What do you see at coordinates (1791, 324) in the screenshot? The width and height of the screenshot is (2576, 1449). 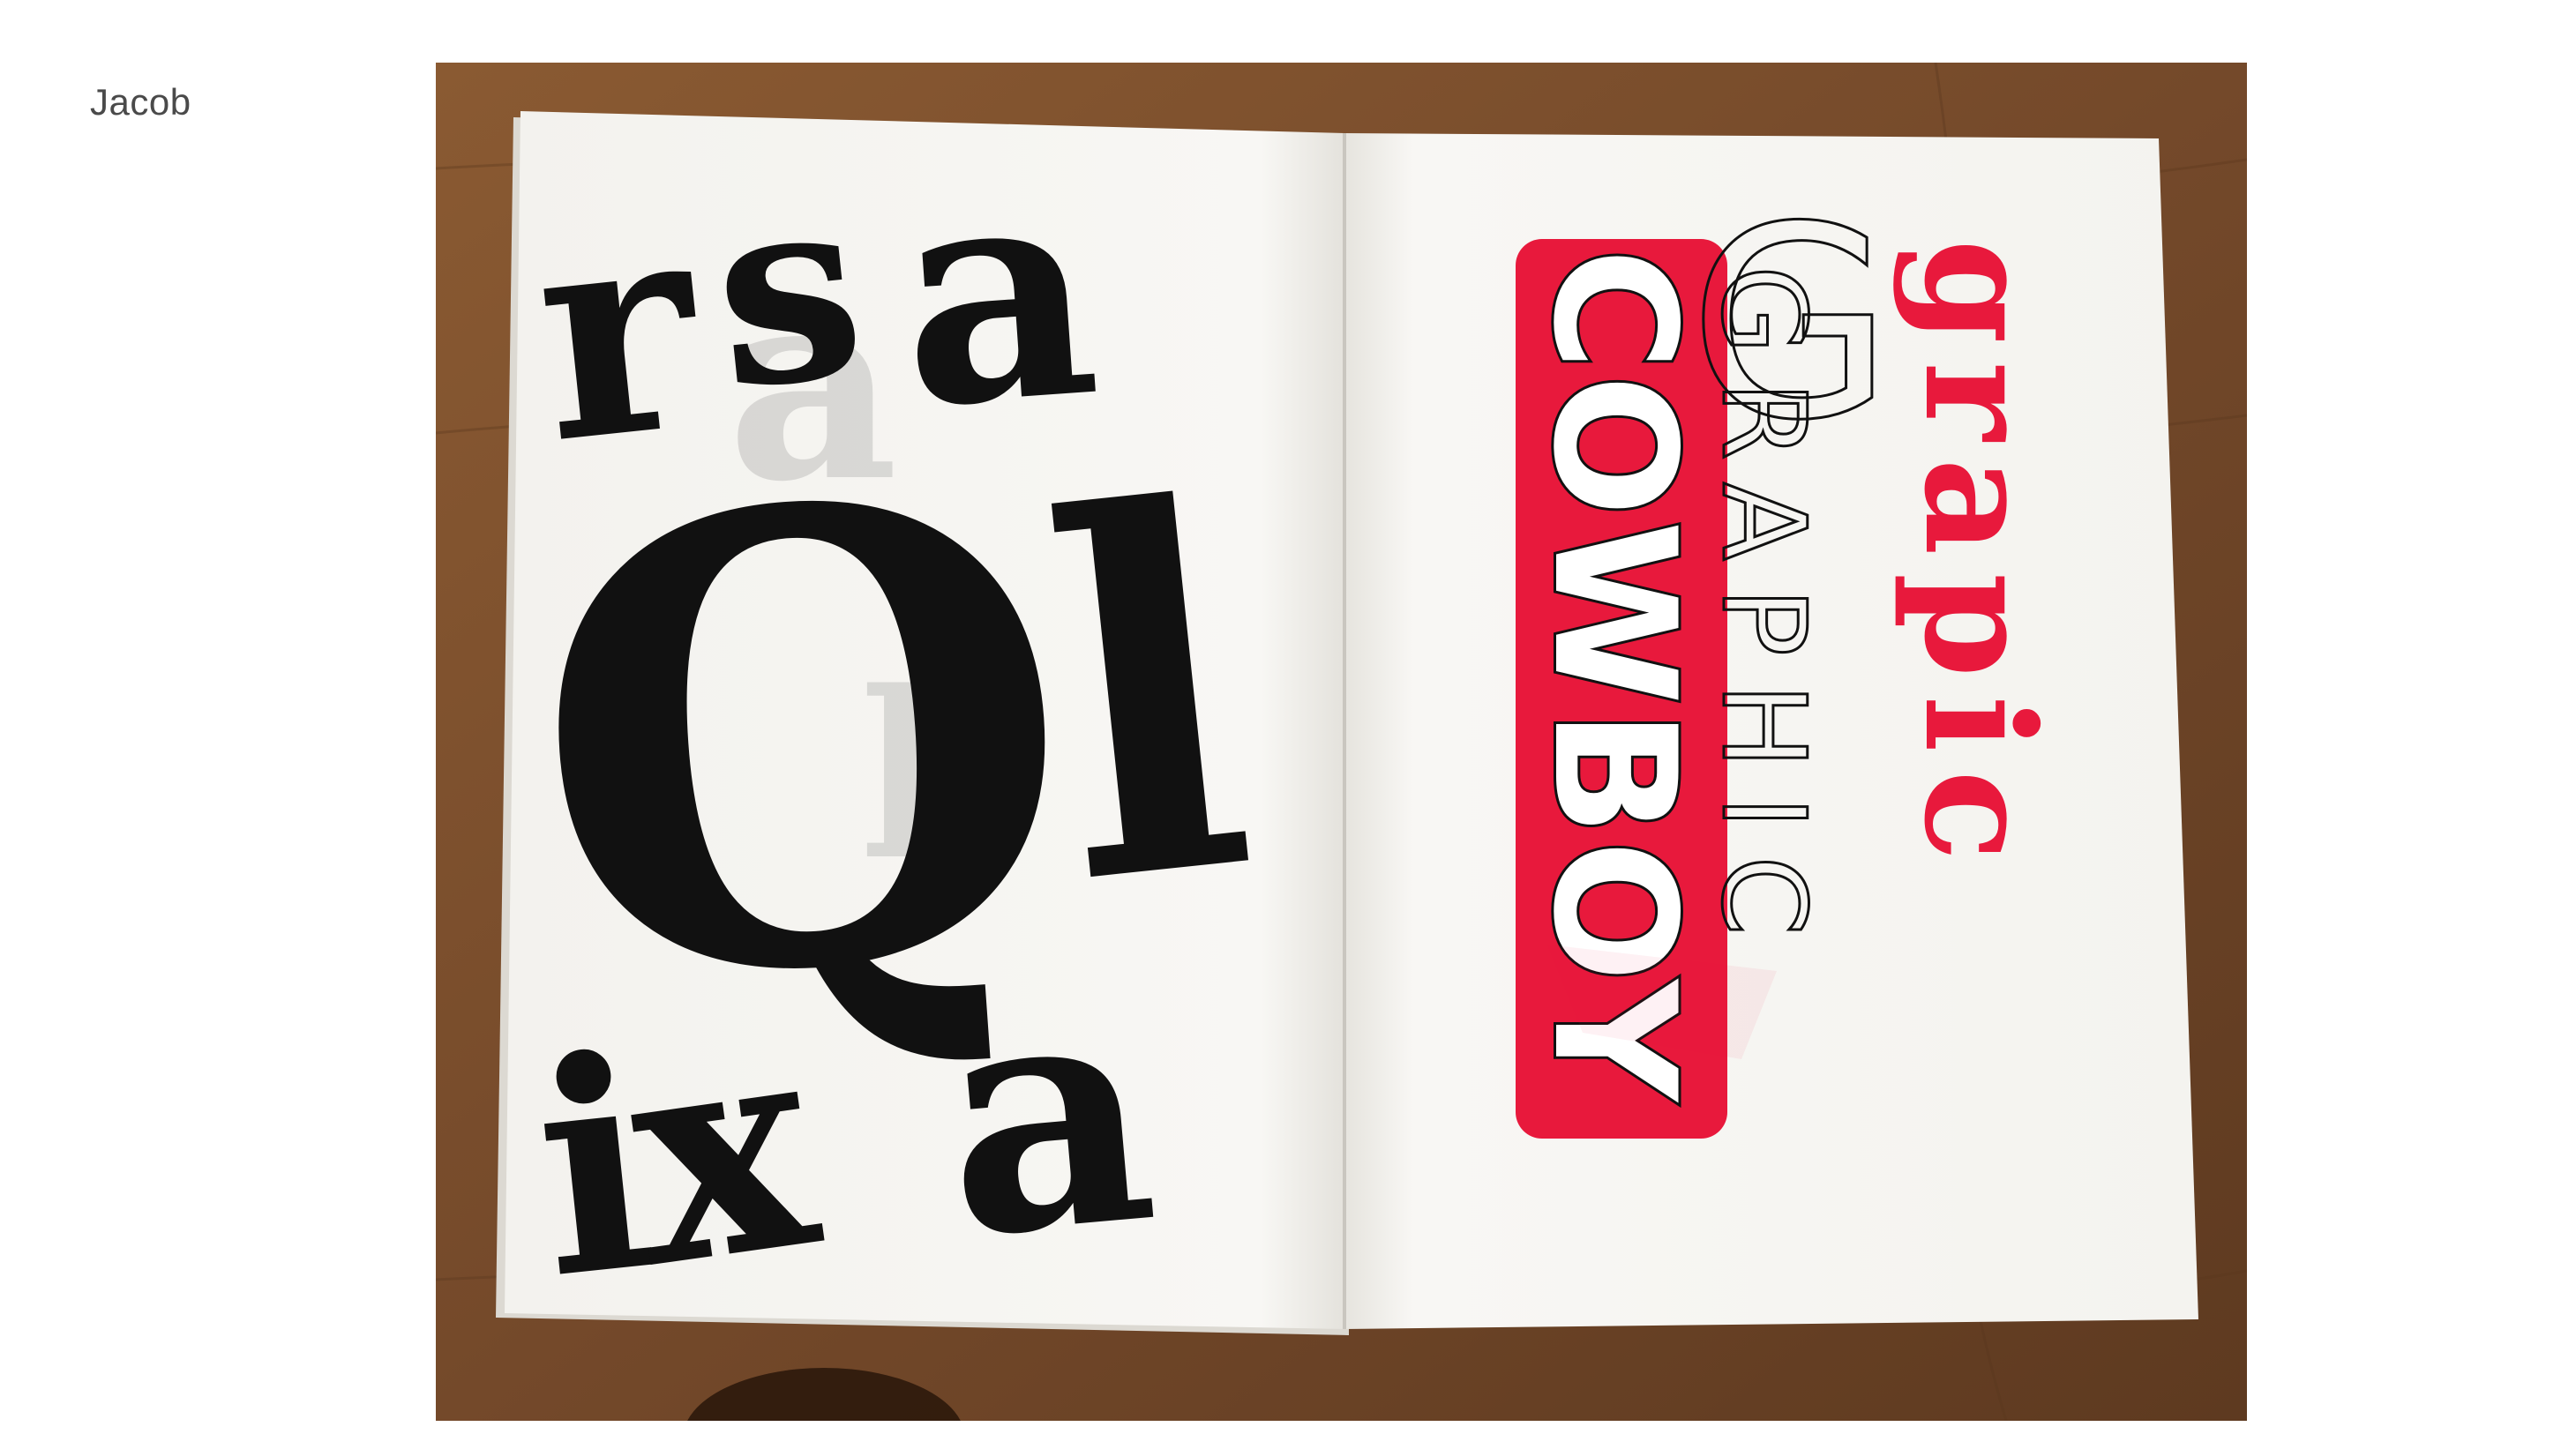 I see `graphic-big-G: G` at bounding box center [1791, 324].